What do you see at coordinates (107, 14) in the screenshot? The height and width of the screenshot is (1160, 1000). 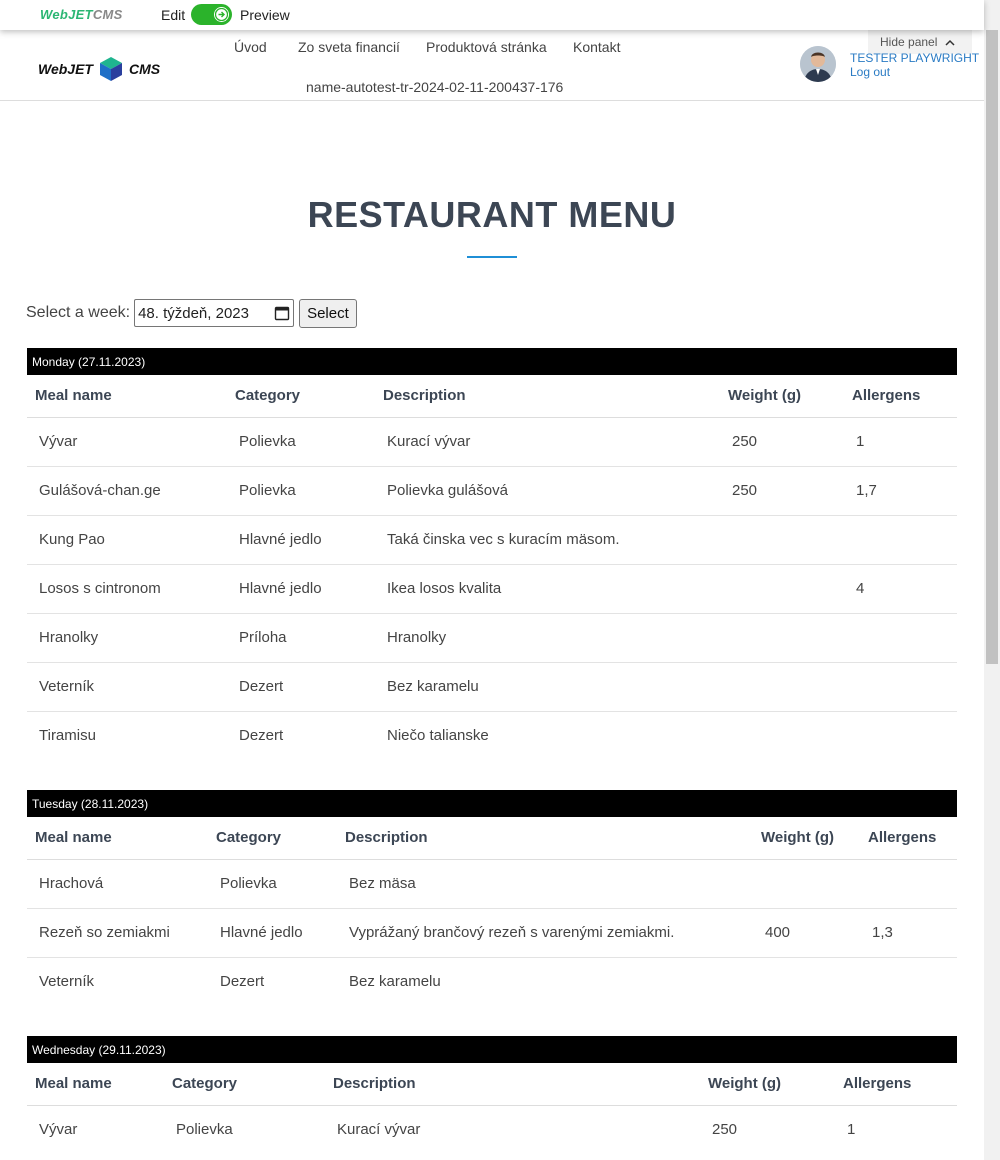 I see `logo-small-part-b: CMS` at bounding box center [107, 14].